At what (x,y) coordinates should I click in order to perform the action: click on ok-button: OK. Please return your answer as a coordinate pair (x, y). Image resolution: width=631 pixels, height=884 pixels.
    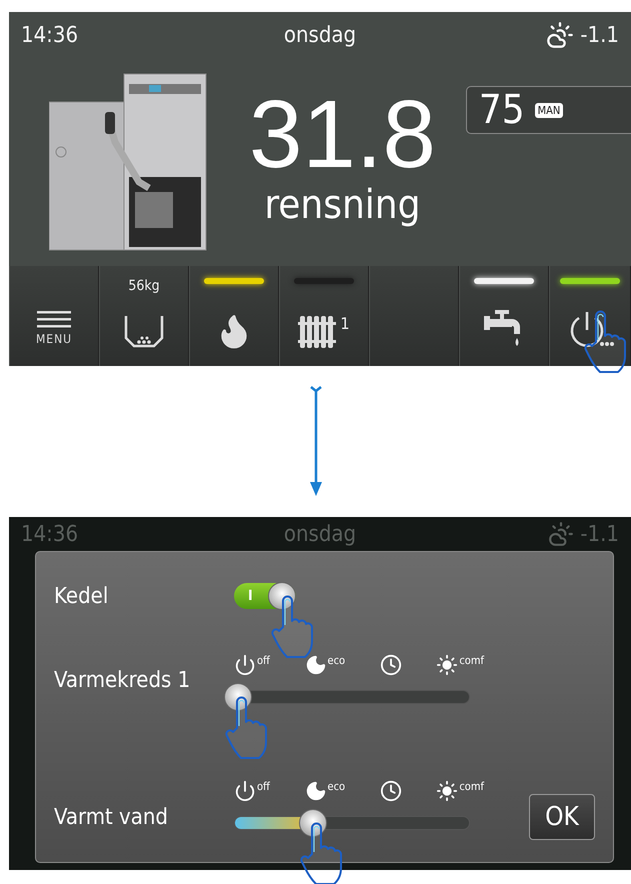
    Looking at the image, I should click on (562, 817).